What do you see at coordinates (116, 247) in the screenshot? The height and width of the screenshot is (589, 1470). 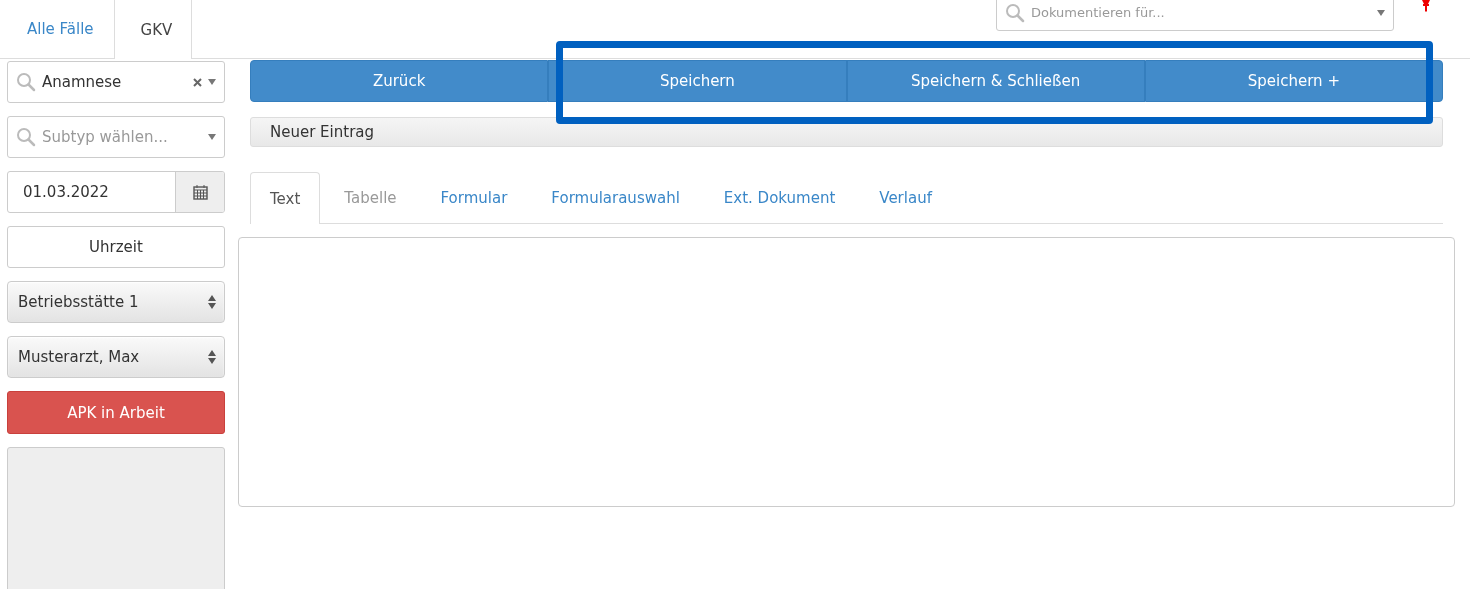 I see `time-button: Uhrzeit` at bounding box center [116, 247].